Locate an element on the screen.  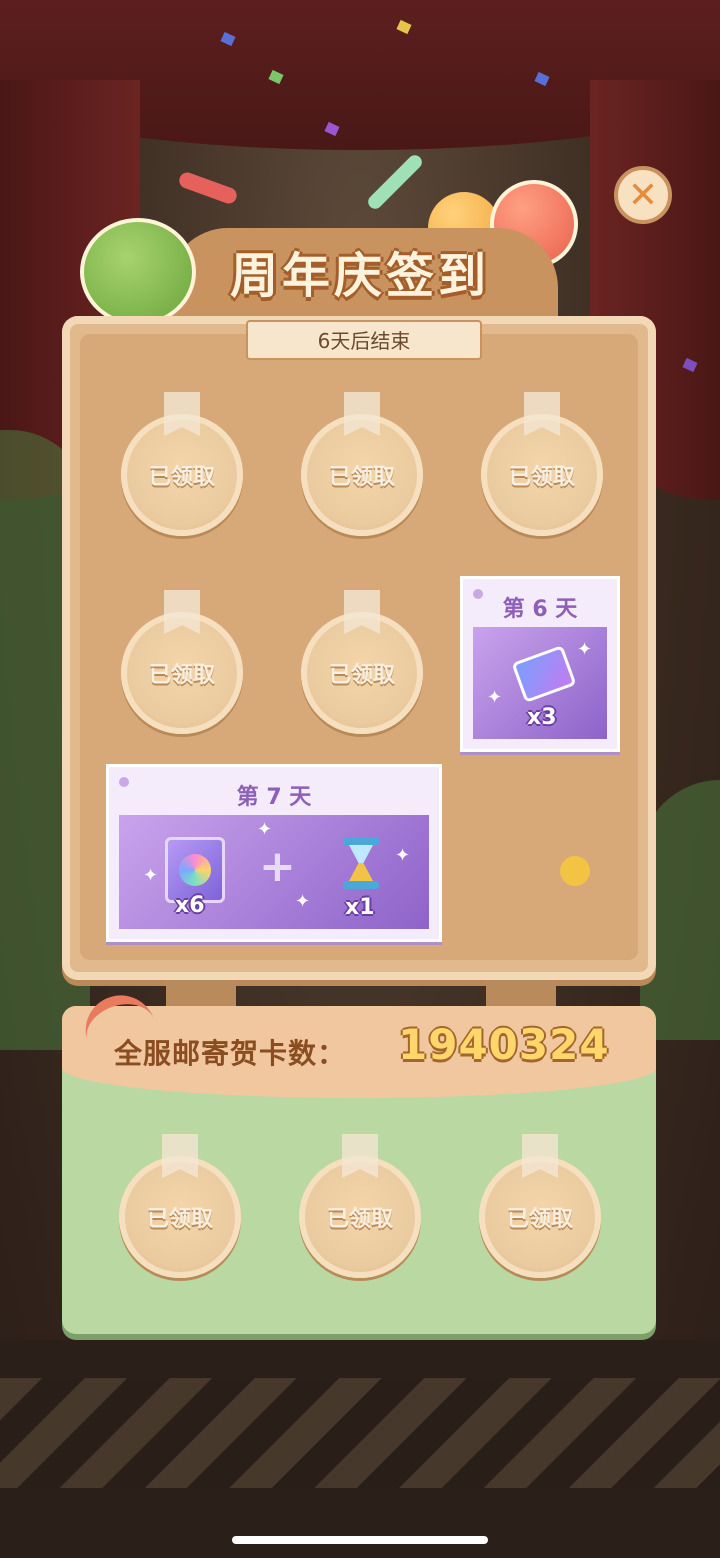
day-6-label: 第 6 天 is located at coordinates (540, 609).